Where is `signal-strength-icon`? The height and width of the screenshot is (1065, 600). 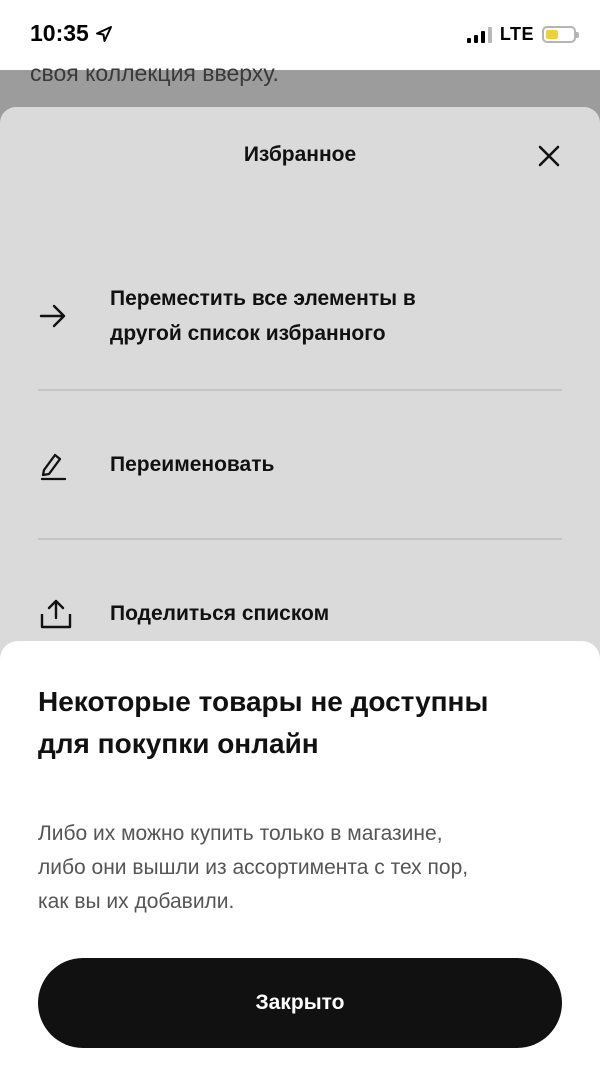
signal-strength-icon is located at coordinates (479, 34).